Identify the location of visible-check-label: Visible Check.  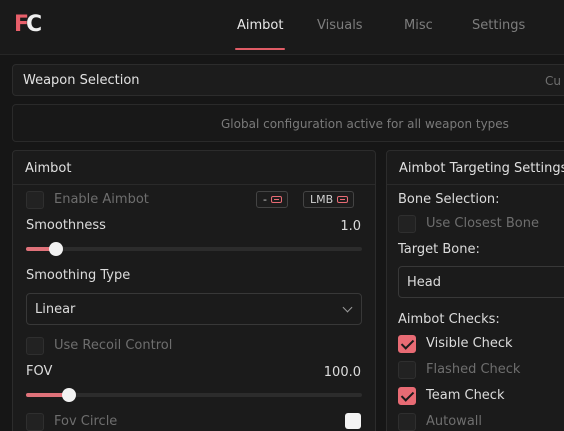
(469, 343).